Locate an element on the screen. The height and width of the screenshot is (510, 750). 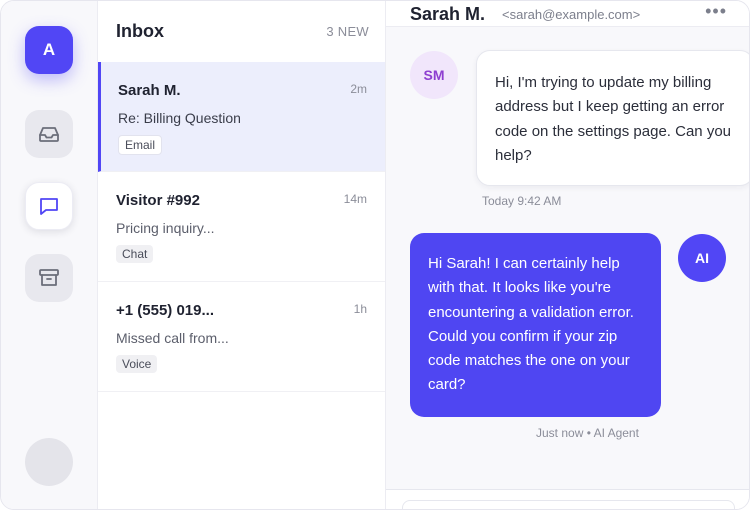
archive-box-icon is located at coordinates (49, 277).